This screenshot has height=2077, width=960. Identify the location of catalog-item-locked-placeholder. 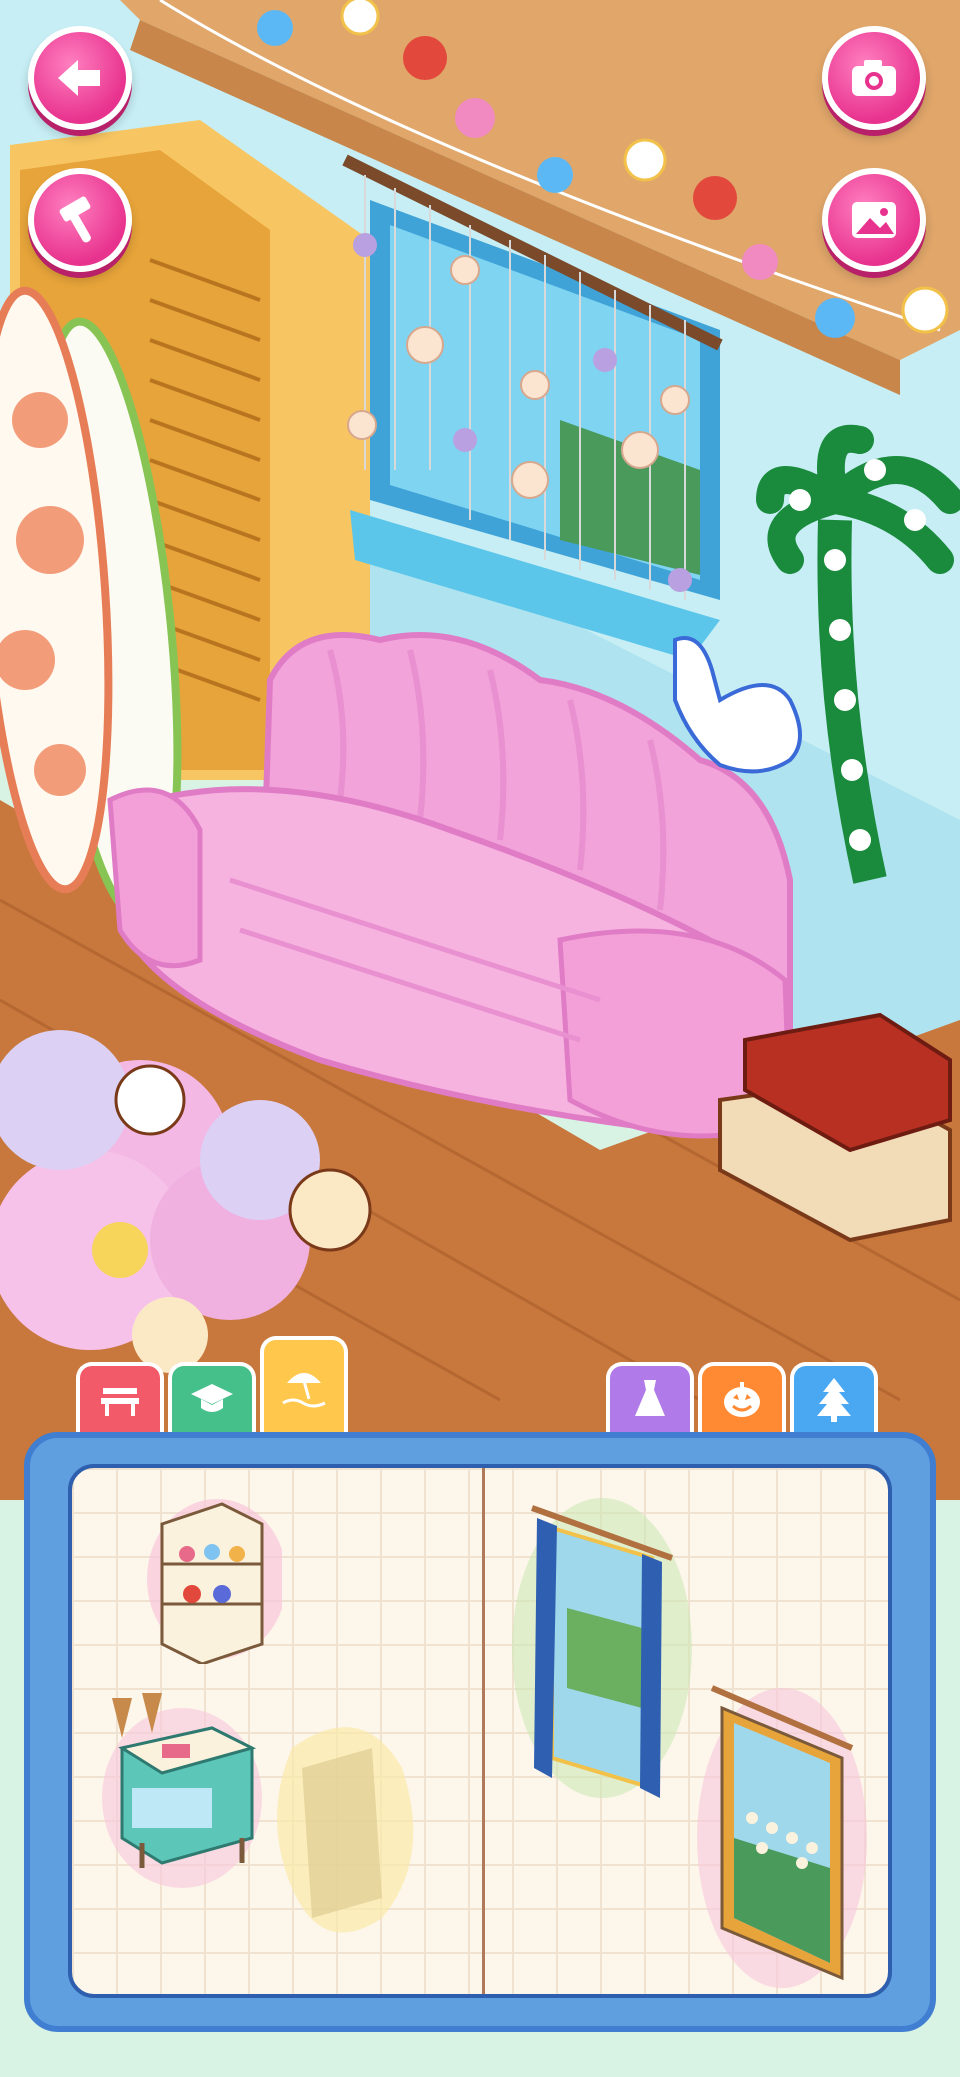
(342, 1828).